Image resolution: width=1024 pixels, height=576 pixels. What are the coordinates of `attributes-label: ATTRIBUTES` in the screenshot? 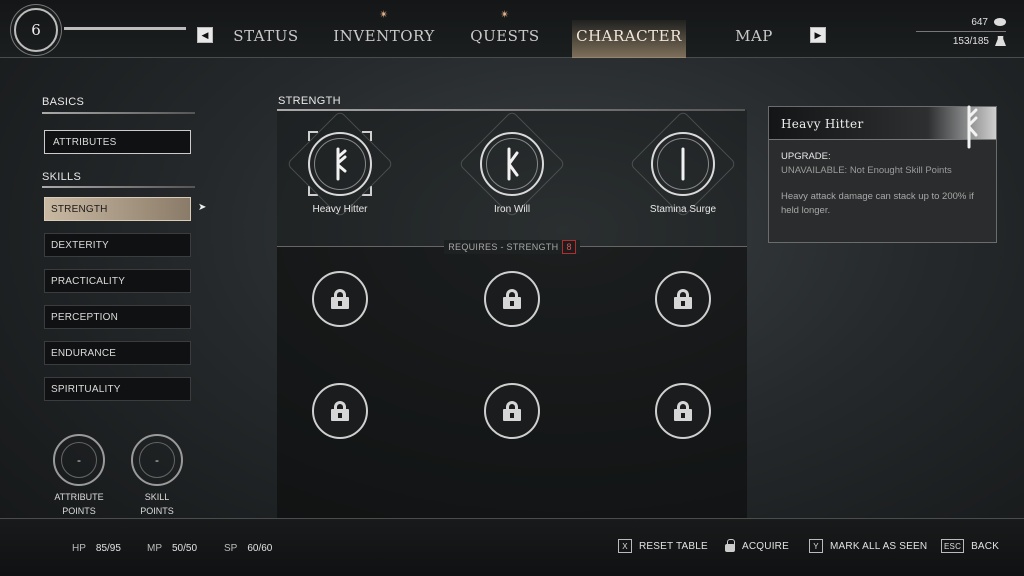 It's located at (85, 142).